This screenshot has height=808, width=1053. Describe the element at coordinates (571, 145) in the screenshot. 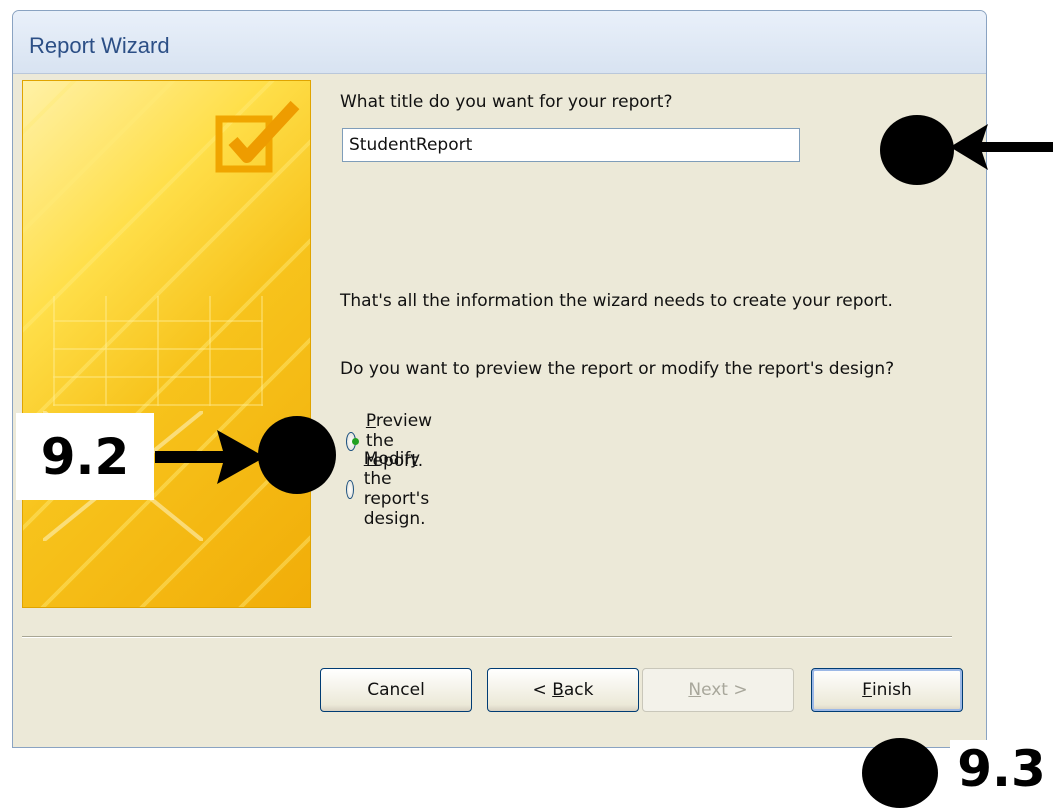

I see `report-title-input` at that location.